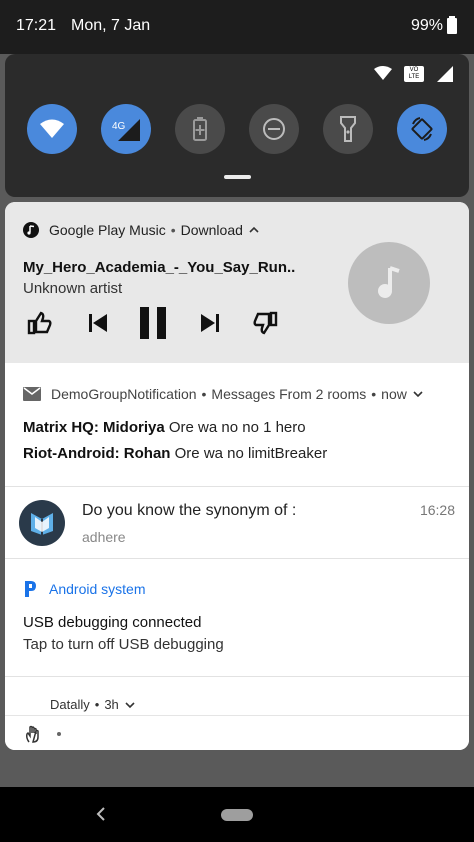  I want to click on pause-button, so click(153, 323).